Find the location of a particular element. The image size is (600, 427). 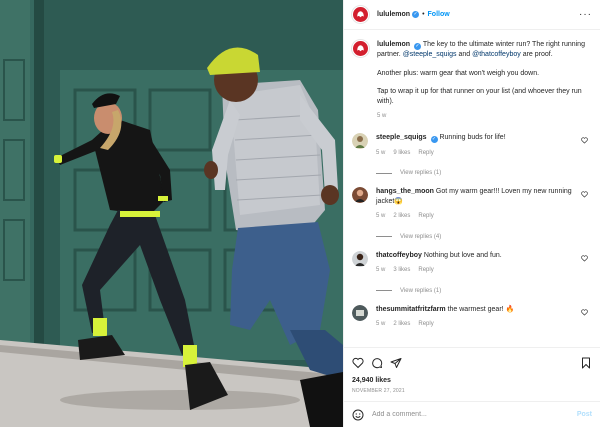

comment-text: Running buds for life! is located at coordinates (472, 137).